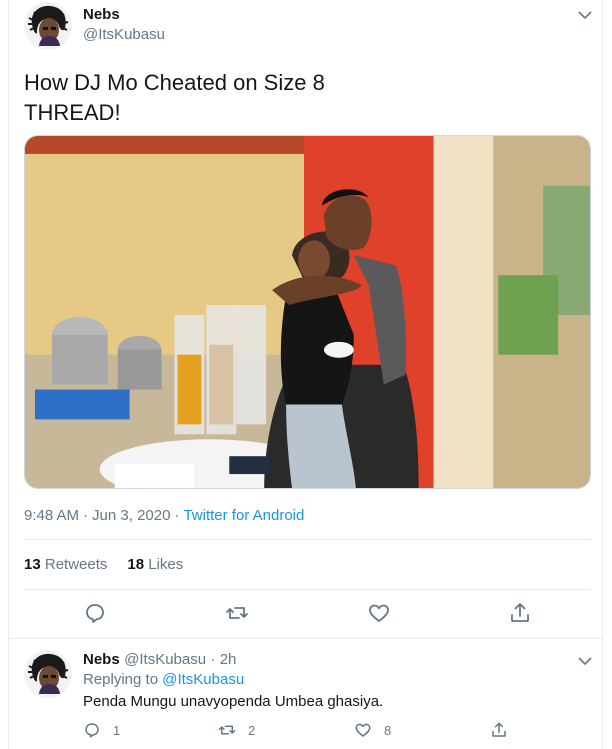 Image resolution: width=612 pixels, height=749 pixels. I want to click on tweet-time: 9:48 AM, so click(51, 515).